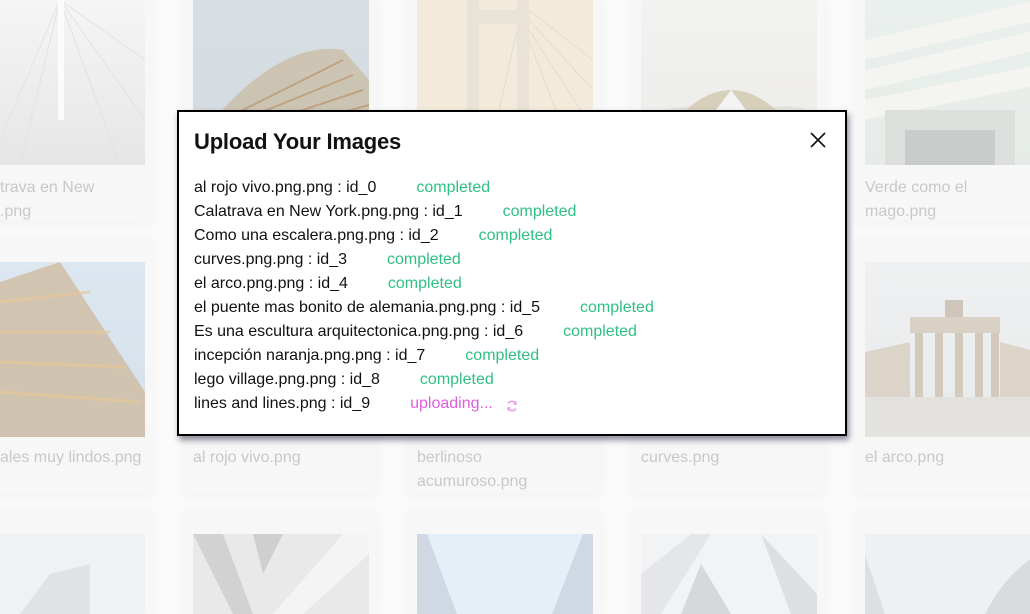 The width and height of the screenshot is (1030, 614). I want to click on upload-filename: lines and lines.png : id_9, so click(282, 403).